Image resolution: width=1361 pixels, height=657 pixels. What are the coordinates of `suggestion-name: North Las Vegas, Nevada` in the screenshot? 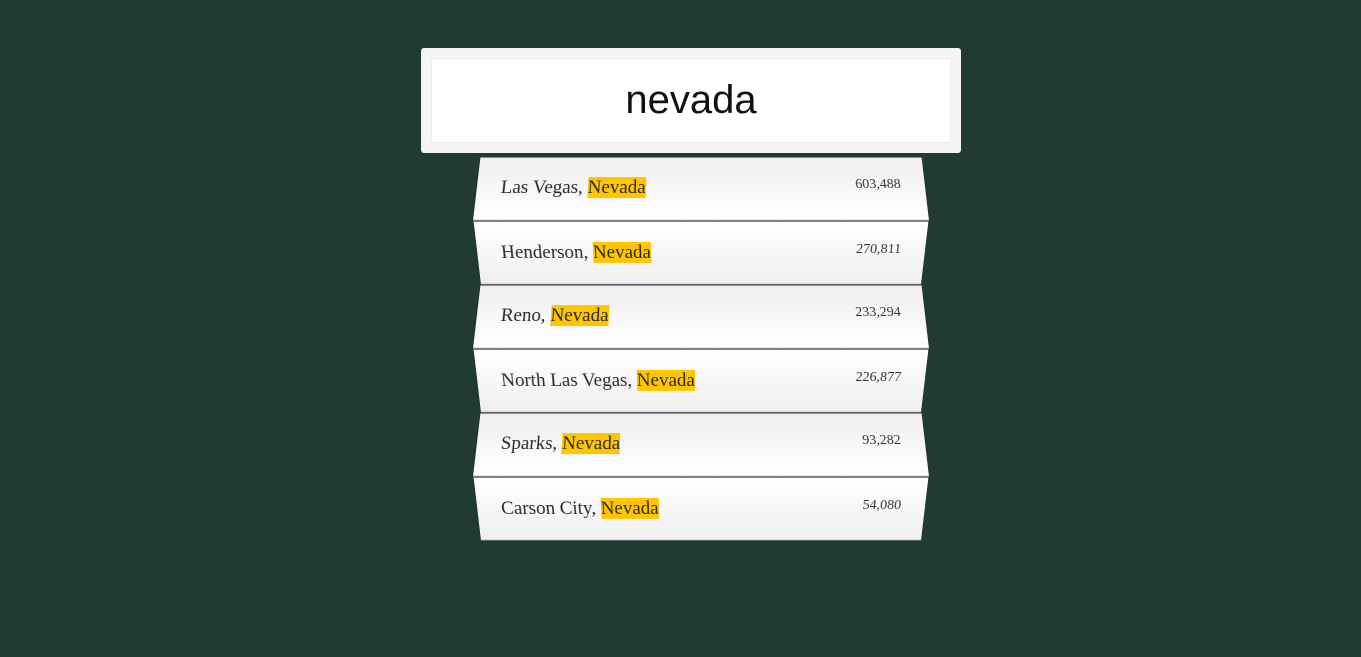 It's located at (597, 380).